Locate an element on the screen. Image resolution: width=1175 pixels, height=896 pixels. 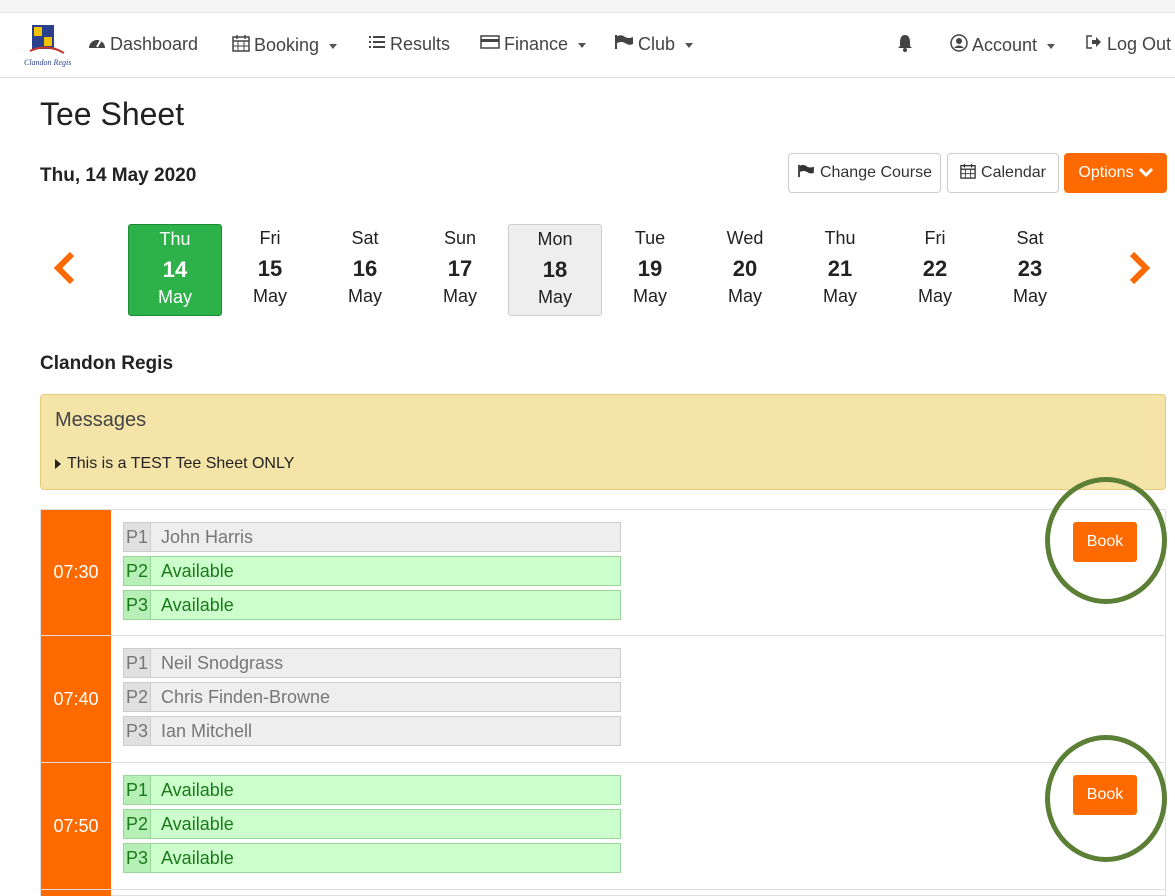
change-course-label: Change Course is located at coordinates (876, 172).